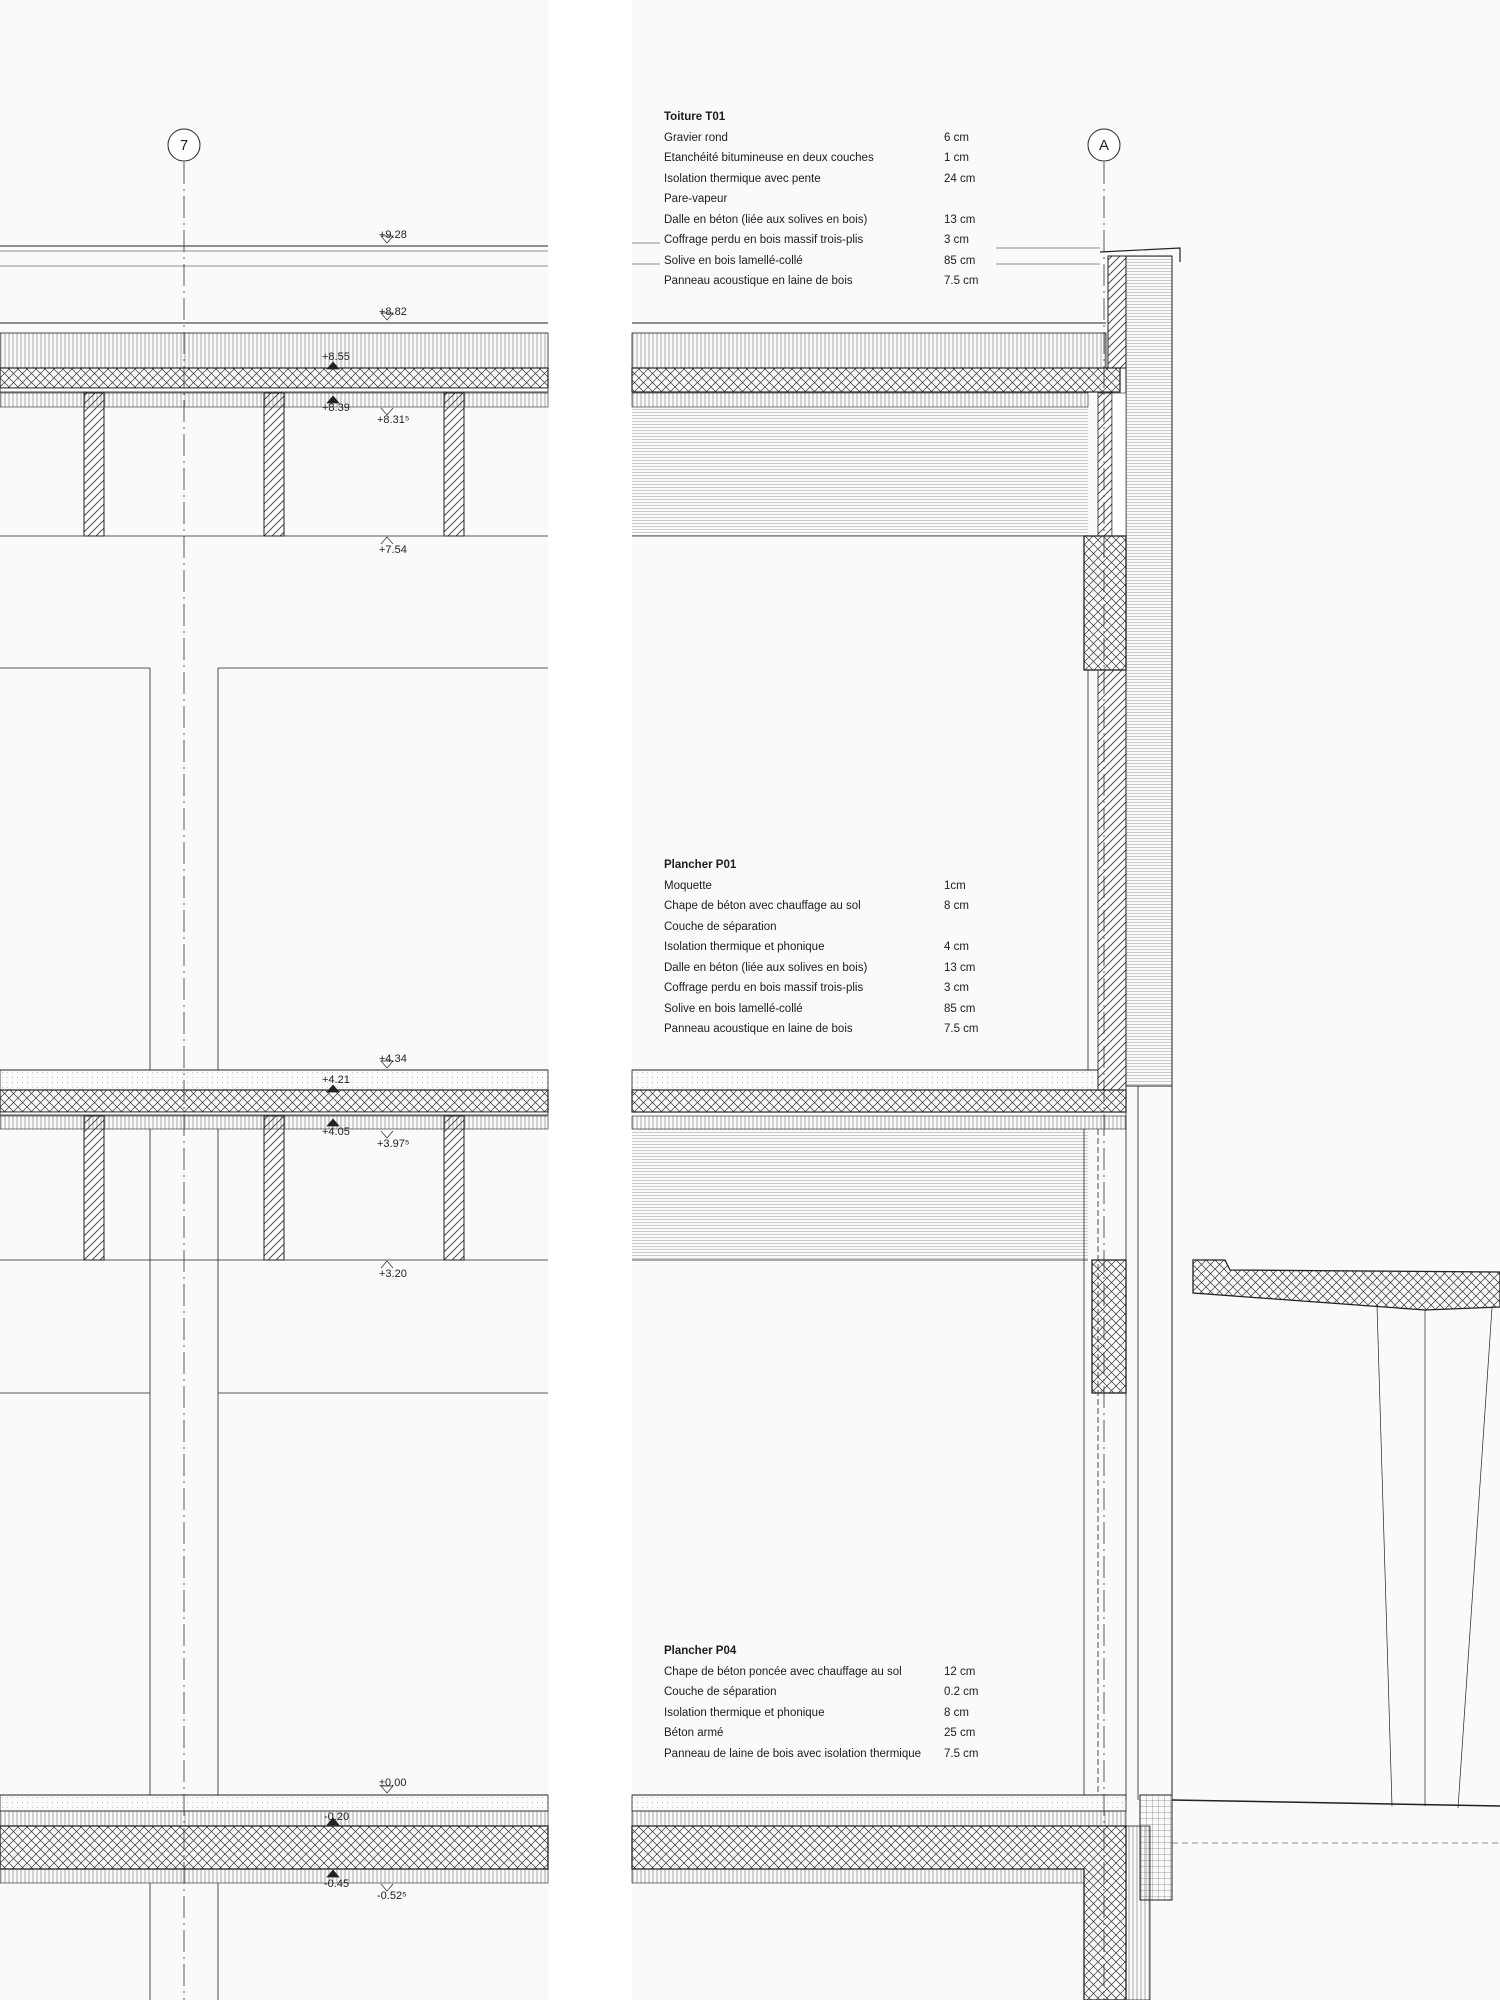 The width and height of the screenshot is (1500, 2000). I want to click on level-434: +4.34, so click(393, 1059).